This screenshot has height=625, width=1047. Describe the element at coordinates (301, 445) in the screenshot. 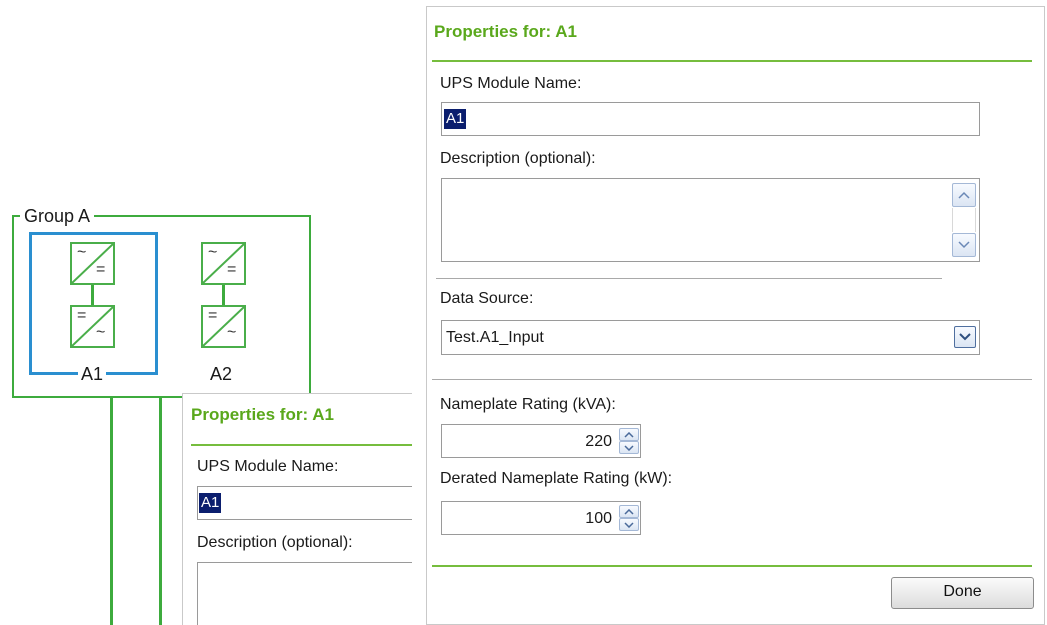

I see `divider` at that location.